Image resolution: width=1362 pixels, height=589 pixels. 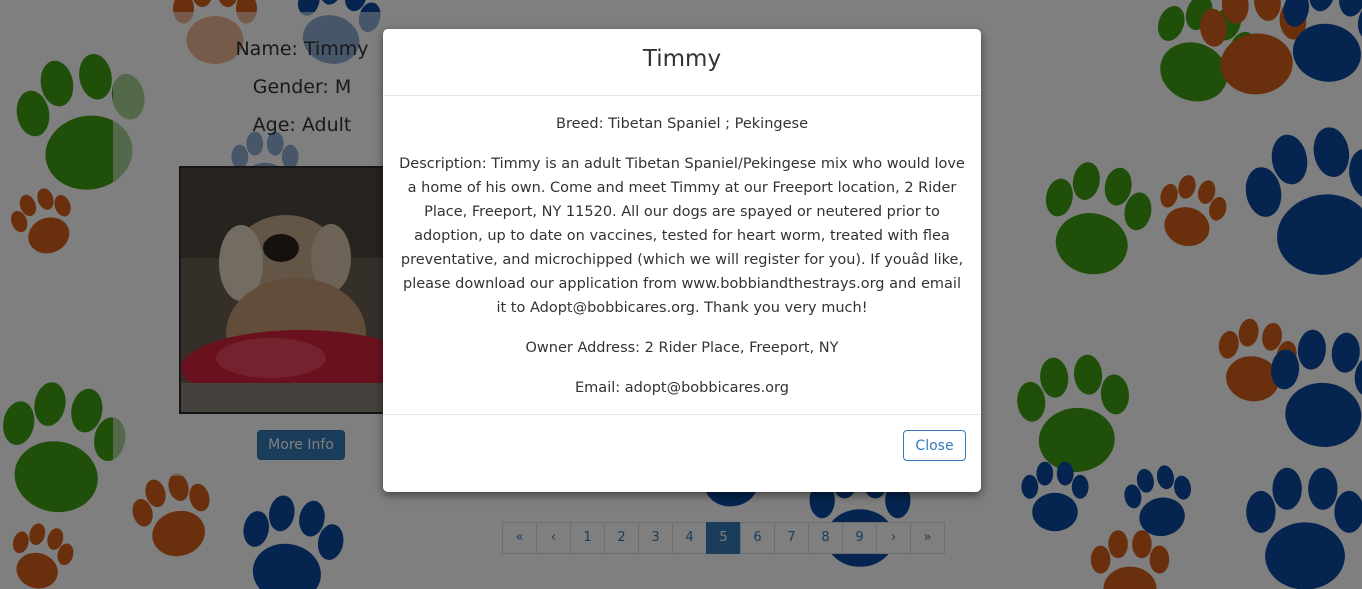 I want to click on contact-email: Email: adopt@bobbicares.org, so click(x=682, y=388).